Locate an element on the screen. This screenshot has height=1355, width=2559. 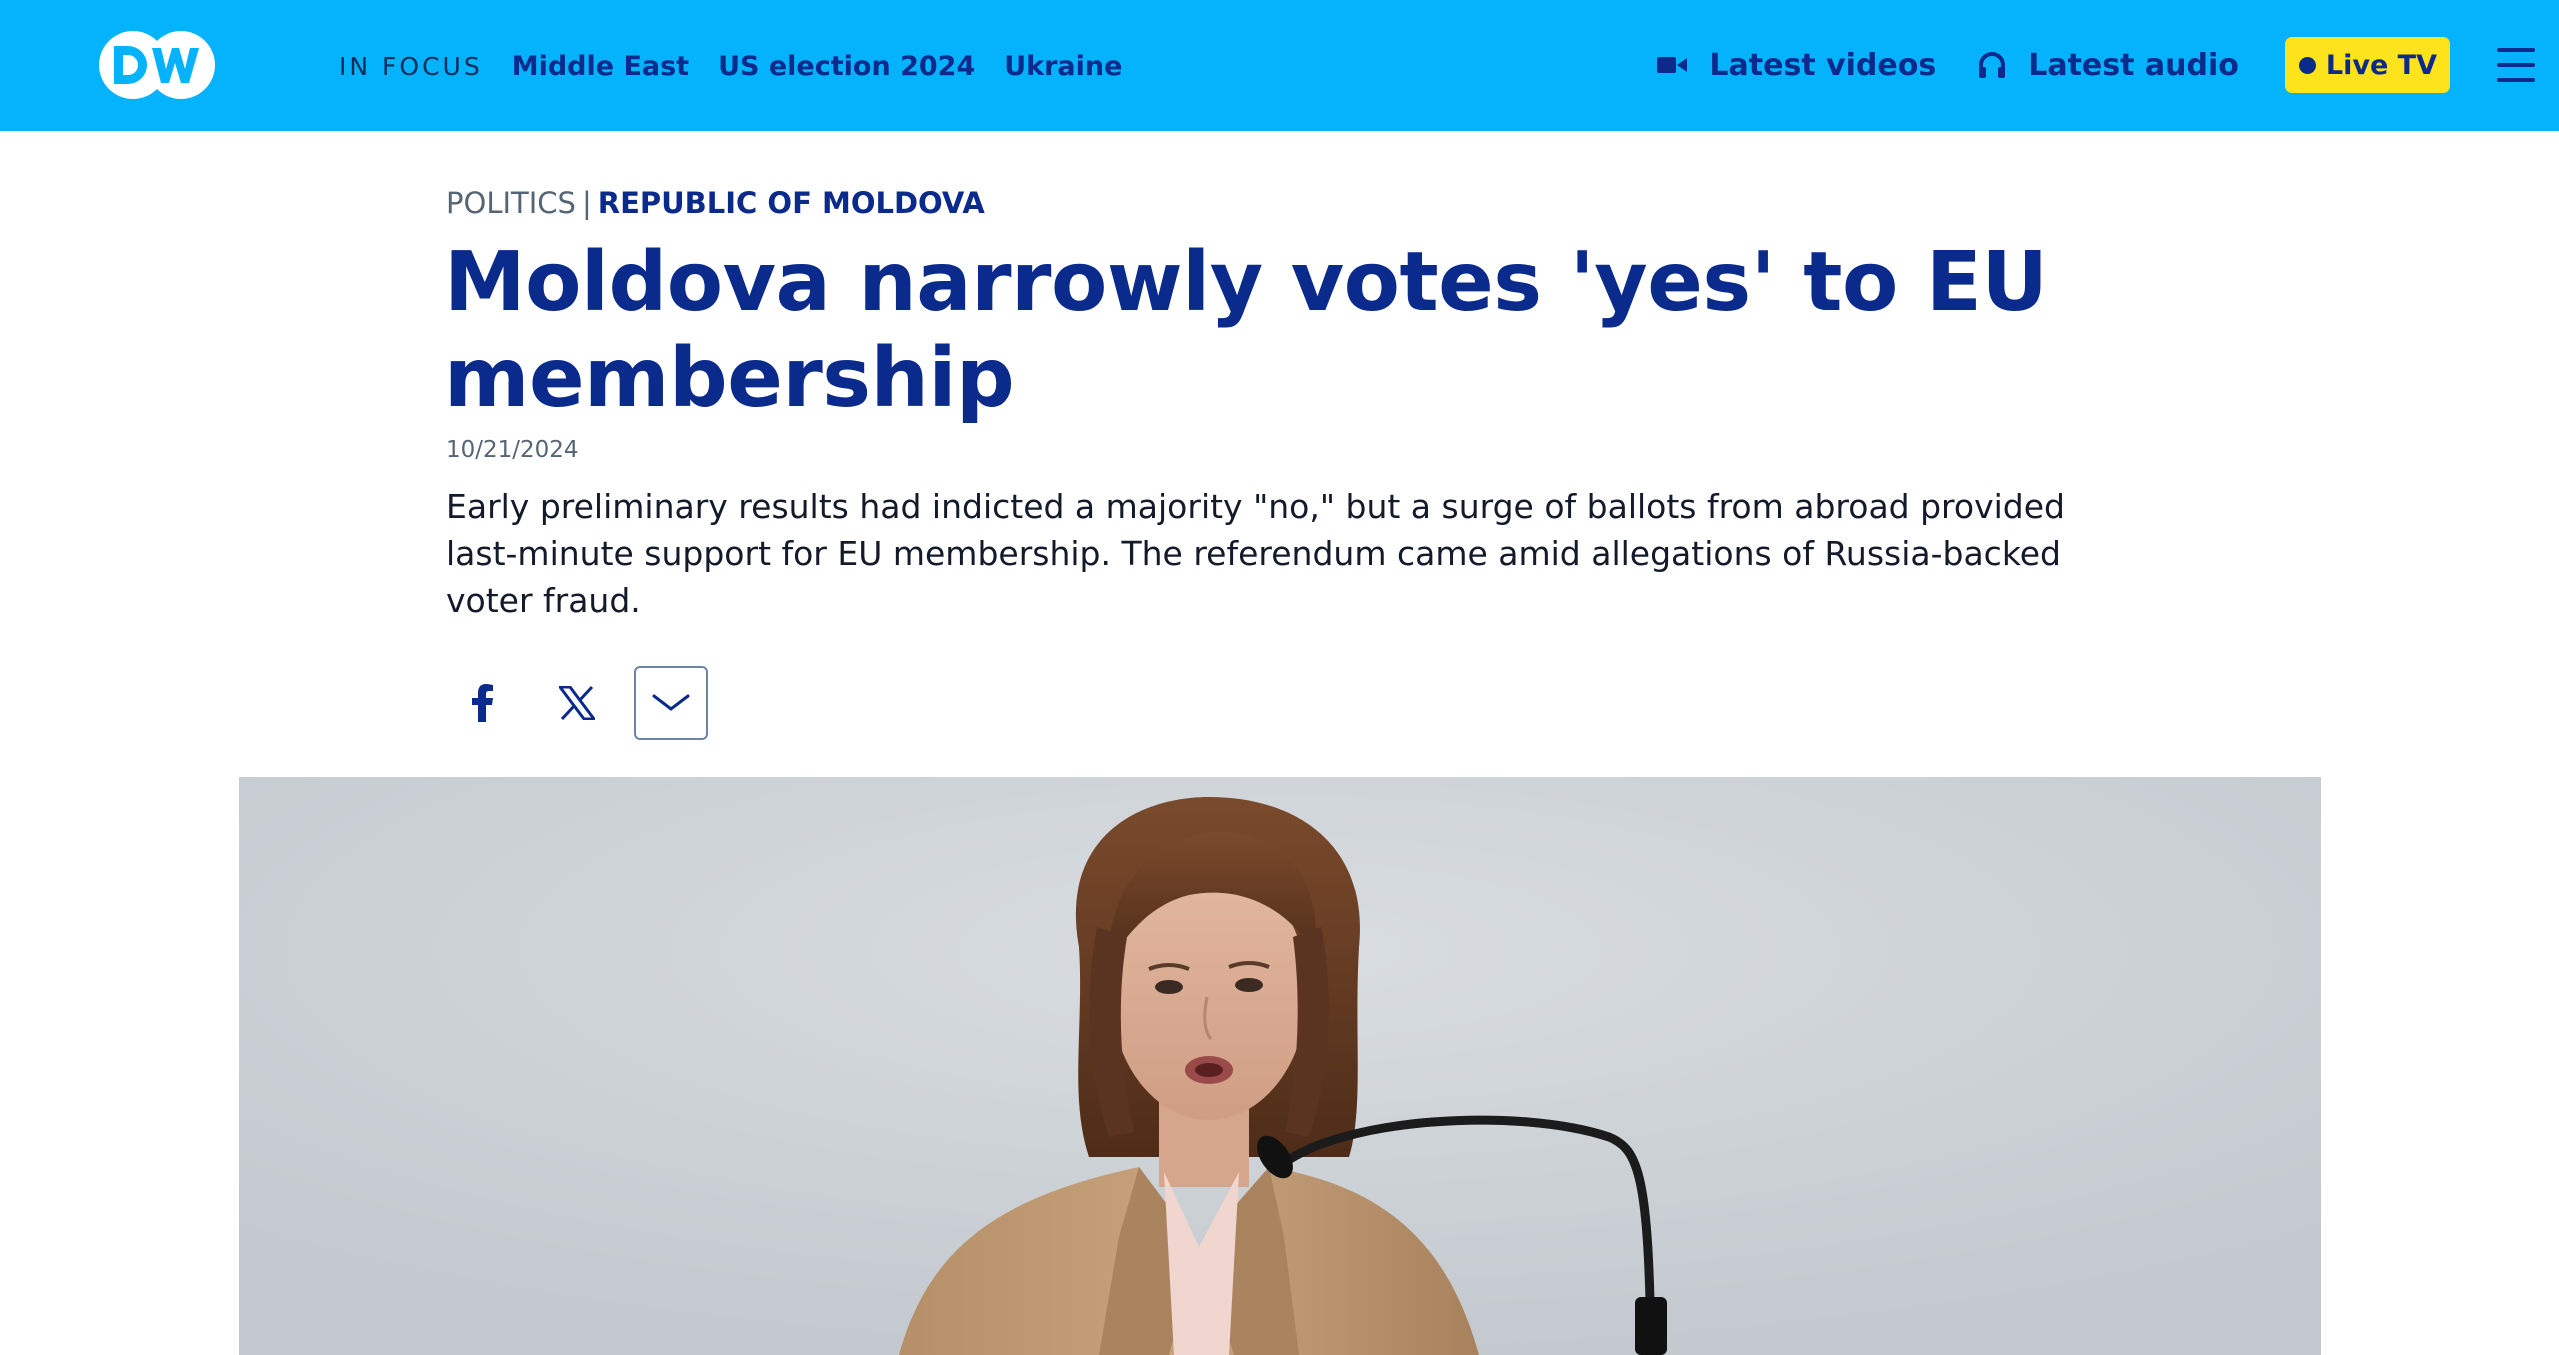
latest-audio-label: Latest audio is located at coordinates (2133, 65).